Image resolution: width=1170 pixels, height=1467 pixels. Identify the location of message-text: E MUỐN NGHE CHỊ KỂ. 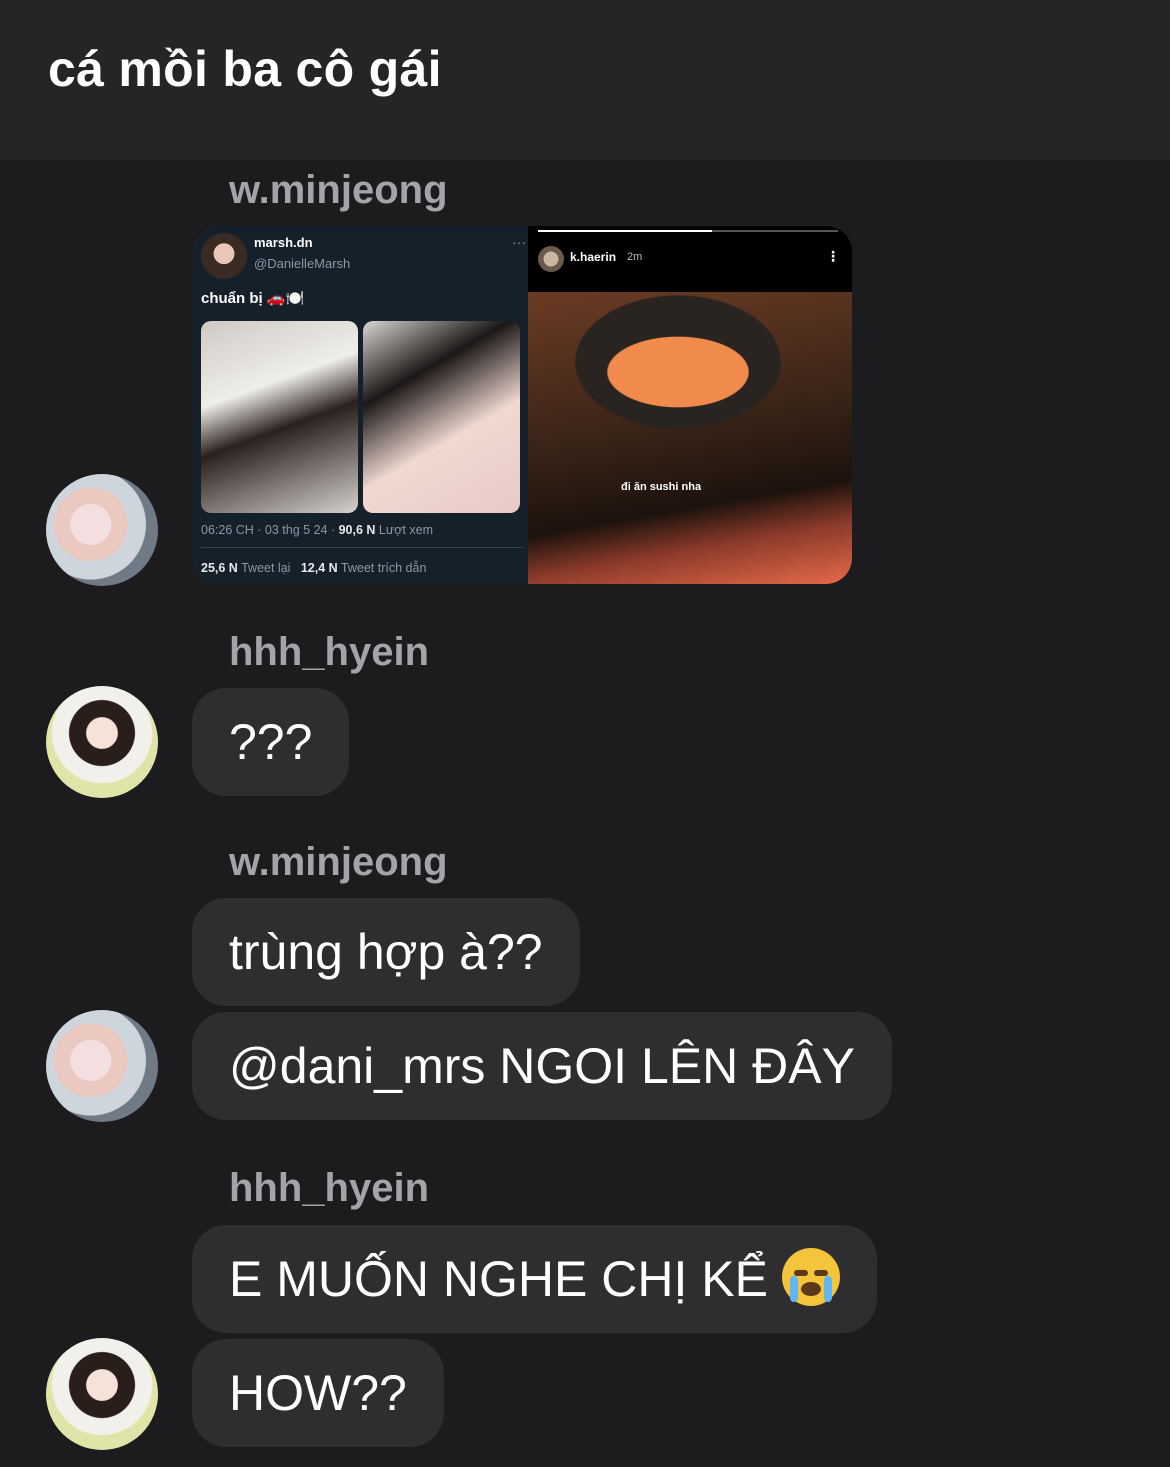
(505, 1279).